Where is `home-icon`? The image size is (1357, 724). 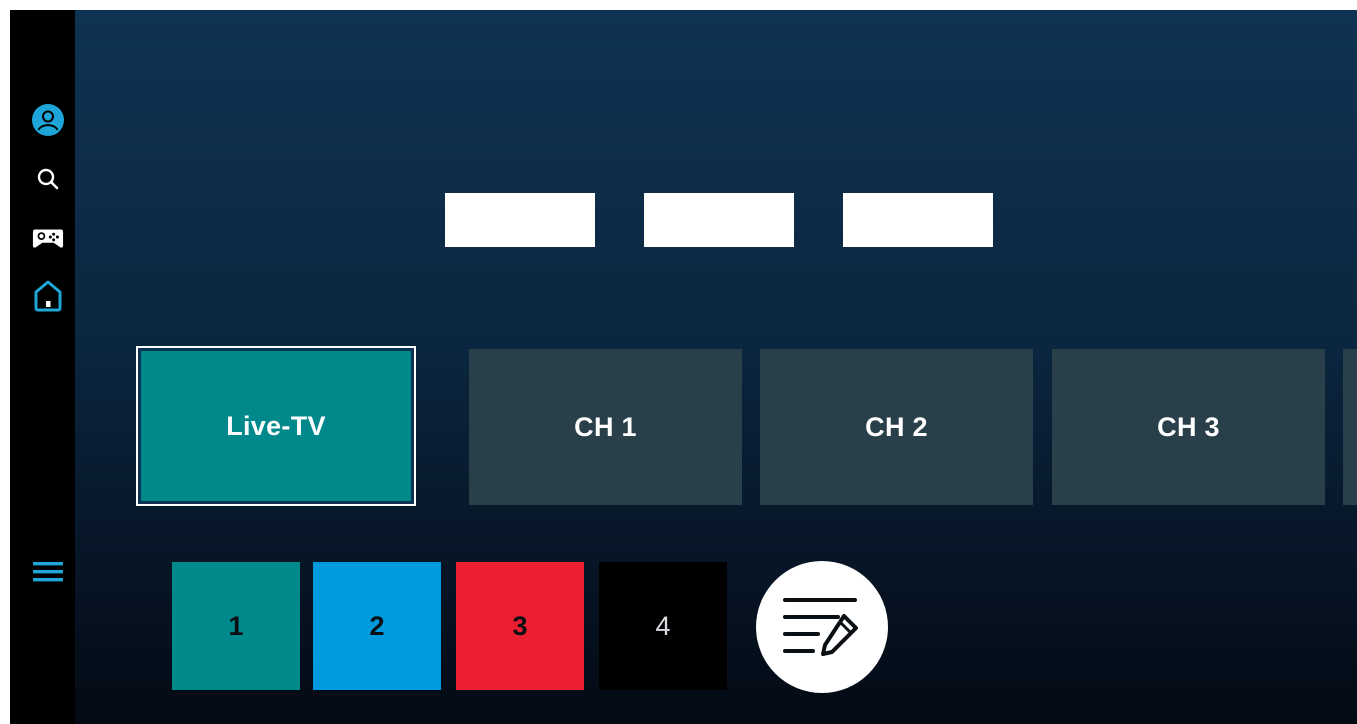
home-icon is located at coordinates (48, 296).